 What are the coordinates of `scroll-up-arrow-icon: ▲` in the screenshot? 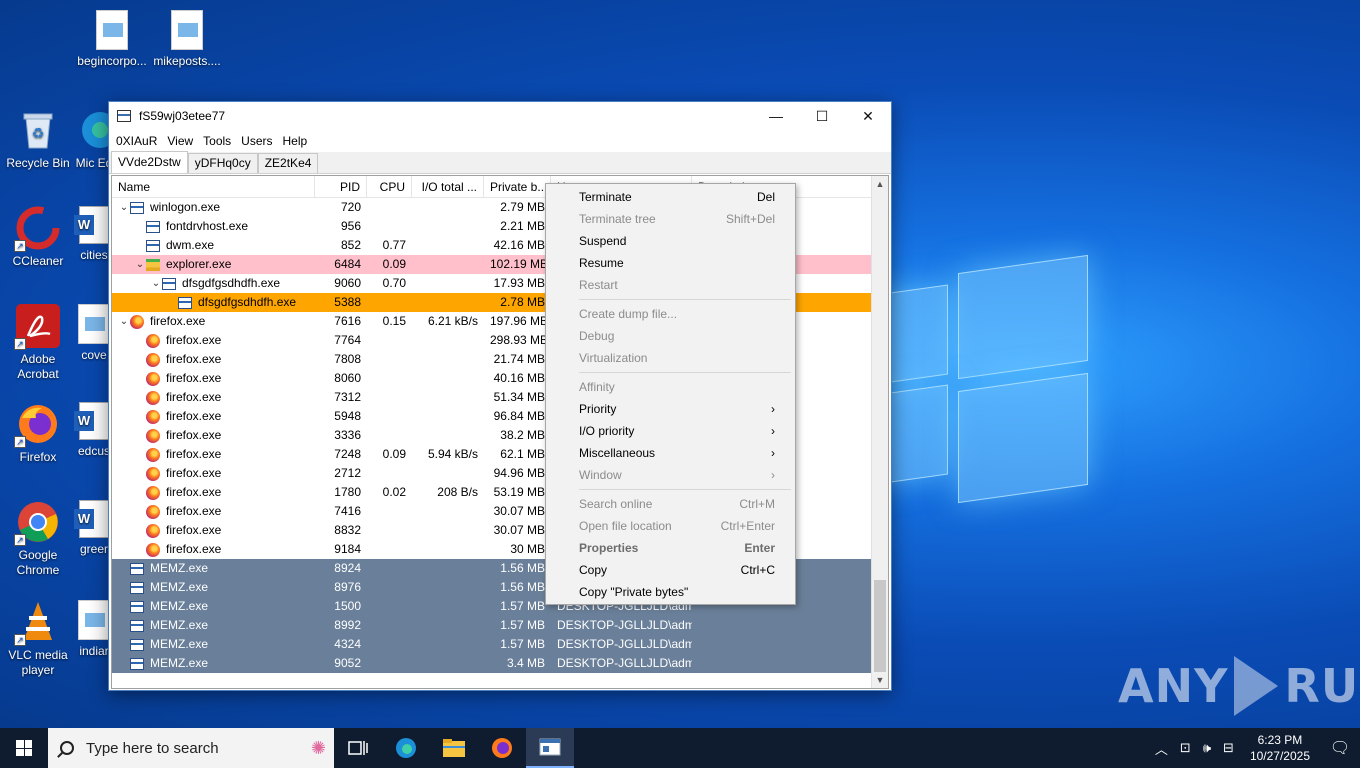 It's located at (880, 184).